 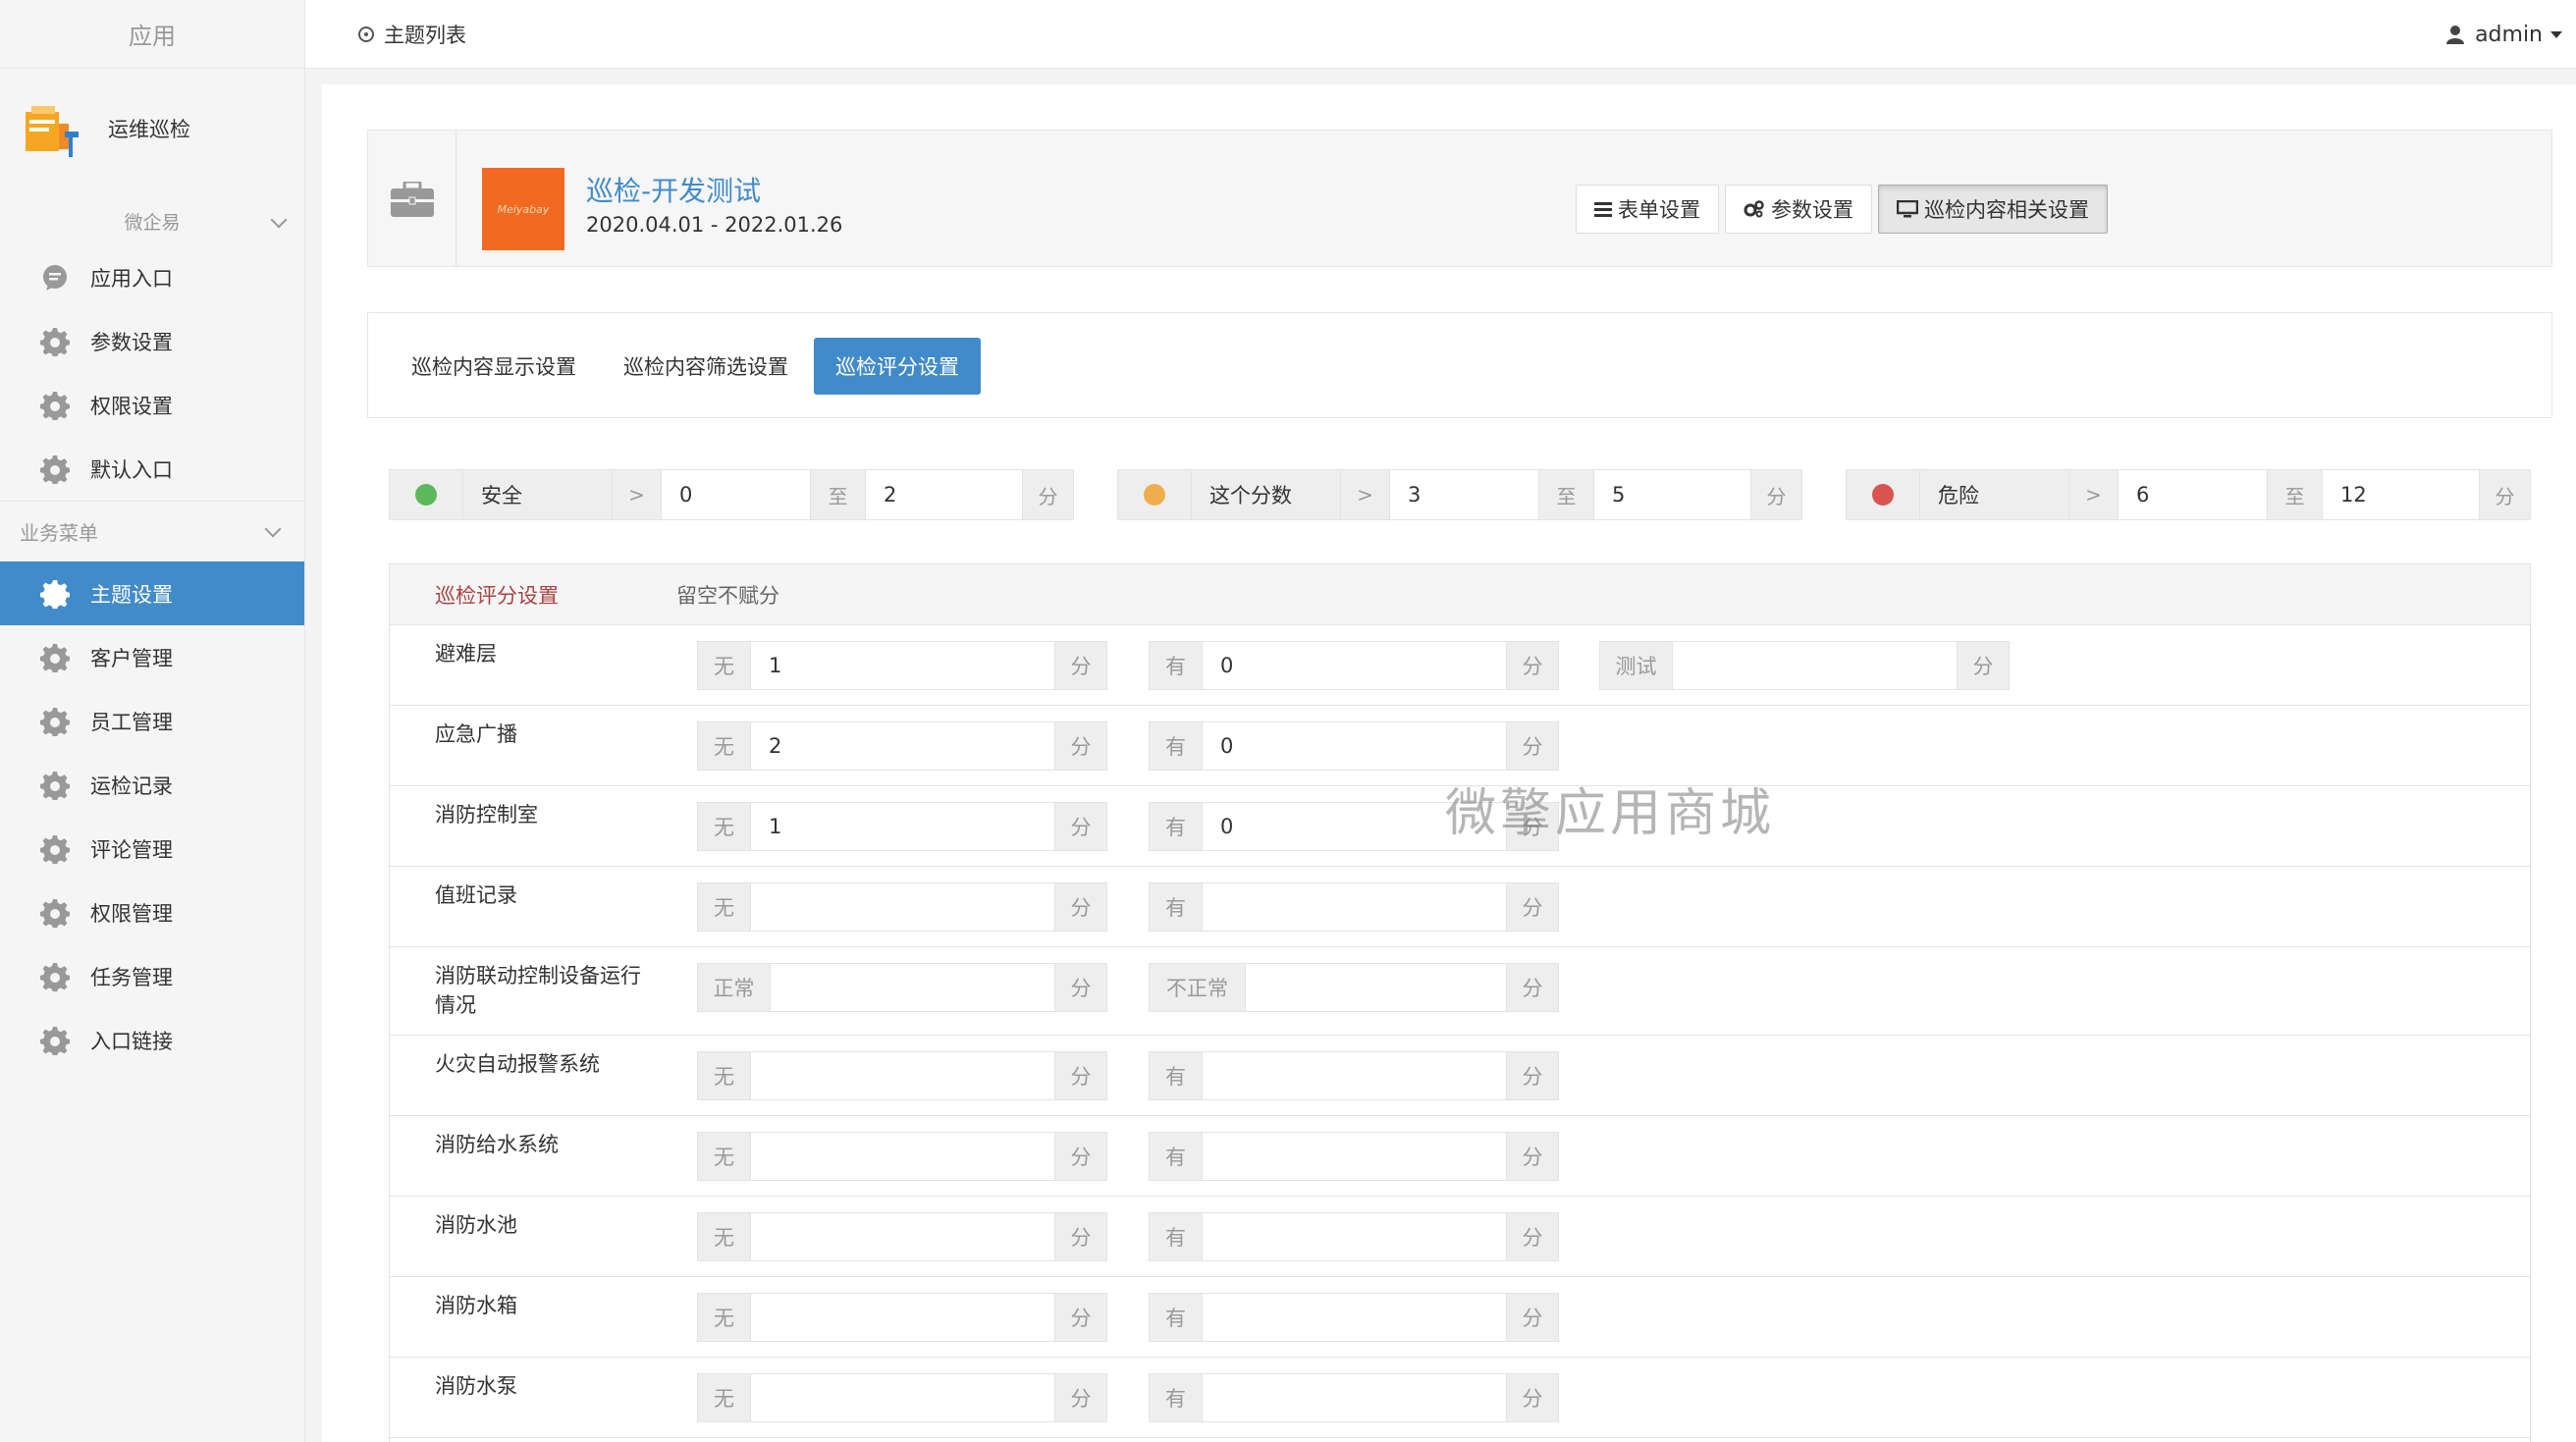 I want to click on sidebar-item: 入口链接, so click(x=152, y=1040).